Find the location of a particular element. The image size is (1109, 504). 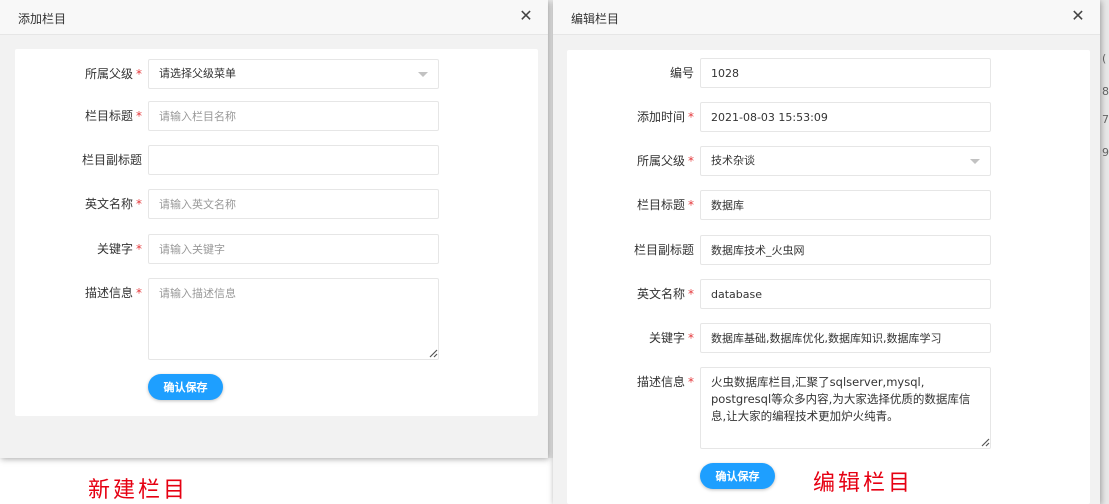

caption-area is located at coordinates (276, 481).